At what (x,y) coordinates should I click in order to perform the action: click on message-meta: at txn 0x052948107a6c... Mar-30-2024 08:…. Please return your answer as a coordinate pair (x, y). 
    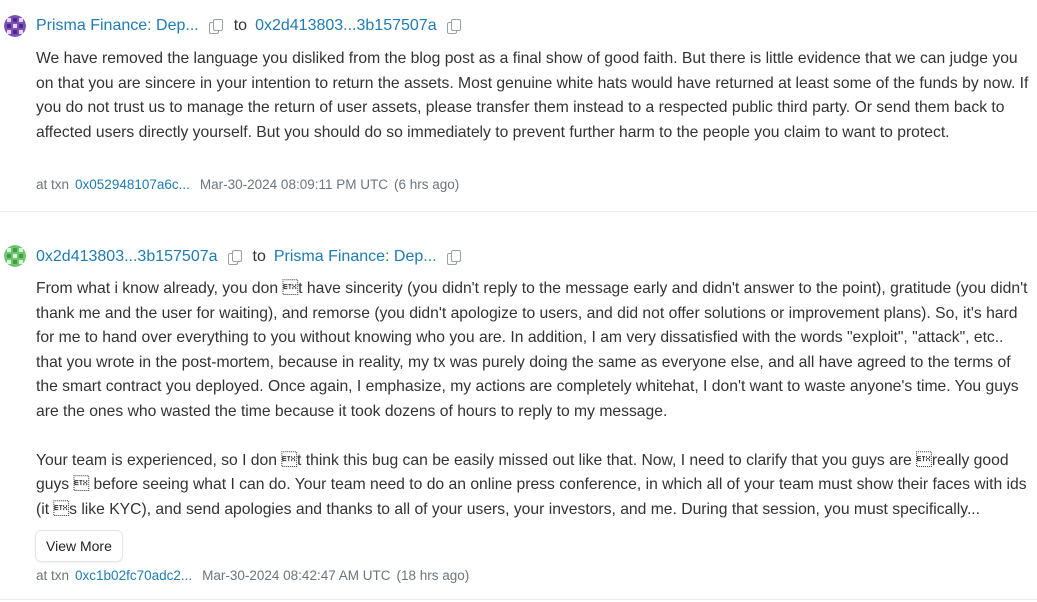
    Looking at the image, I should click on (247, 184).